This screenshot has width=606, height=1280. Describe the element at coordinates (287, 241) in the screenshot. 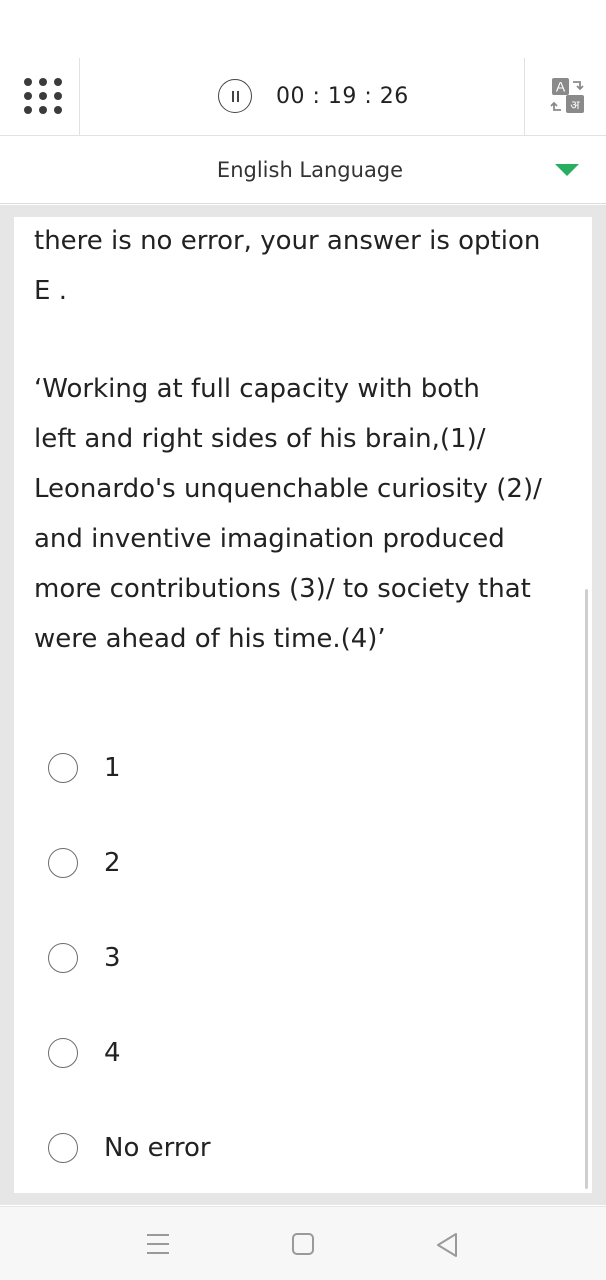

I see `instruction-line: there is no error, your answer is option` at that location.